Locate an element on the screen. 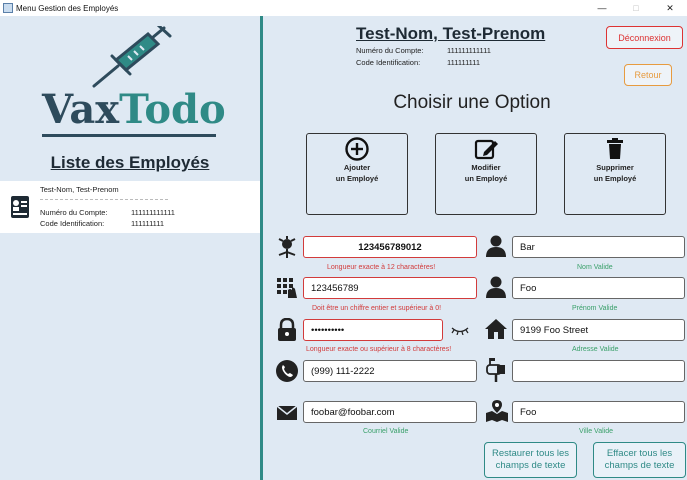 The height and width of the screenshot is (480, 687). address-input: 9199 Foo Street is located at coordinates (598, 330).